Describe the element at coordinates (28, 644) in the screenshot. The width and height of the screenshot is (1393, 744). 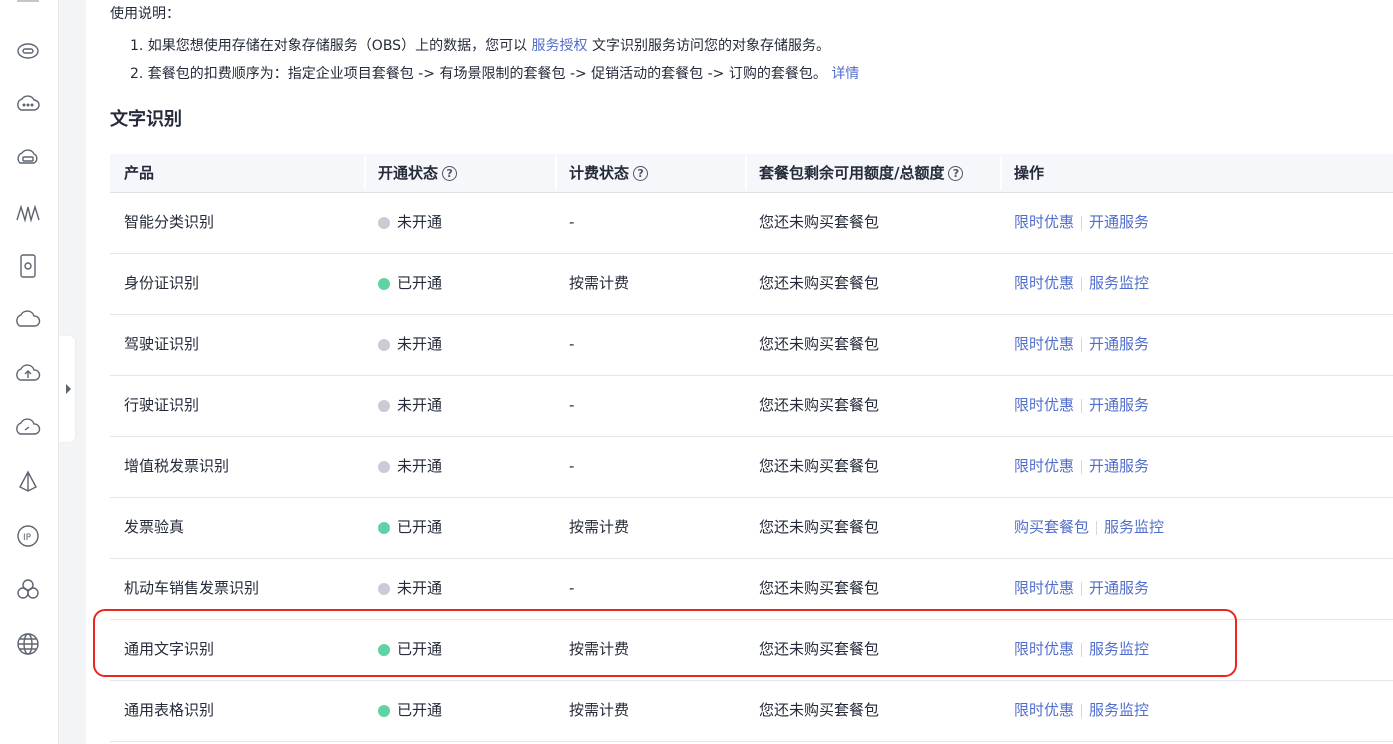
I see `globe-icon` at that location.